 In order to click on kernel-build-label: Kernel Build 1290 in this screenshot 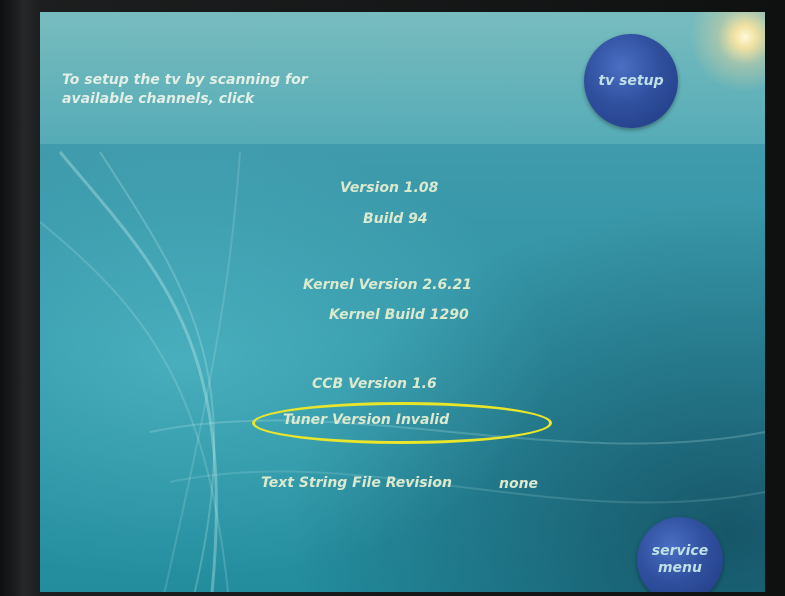, I will do `click(399, 315)`.